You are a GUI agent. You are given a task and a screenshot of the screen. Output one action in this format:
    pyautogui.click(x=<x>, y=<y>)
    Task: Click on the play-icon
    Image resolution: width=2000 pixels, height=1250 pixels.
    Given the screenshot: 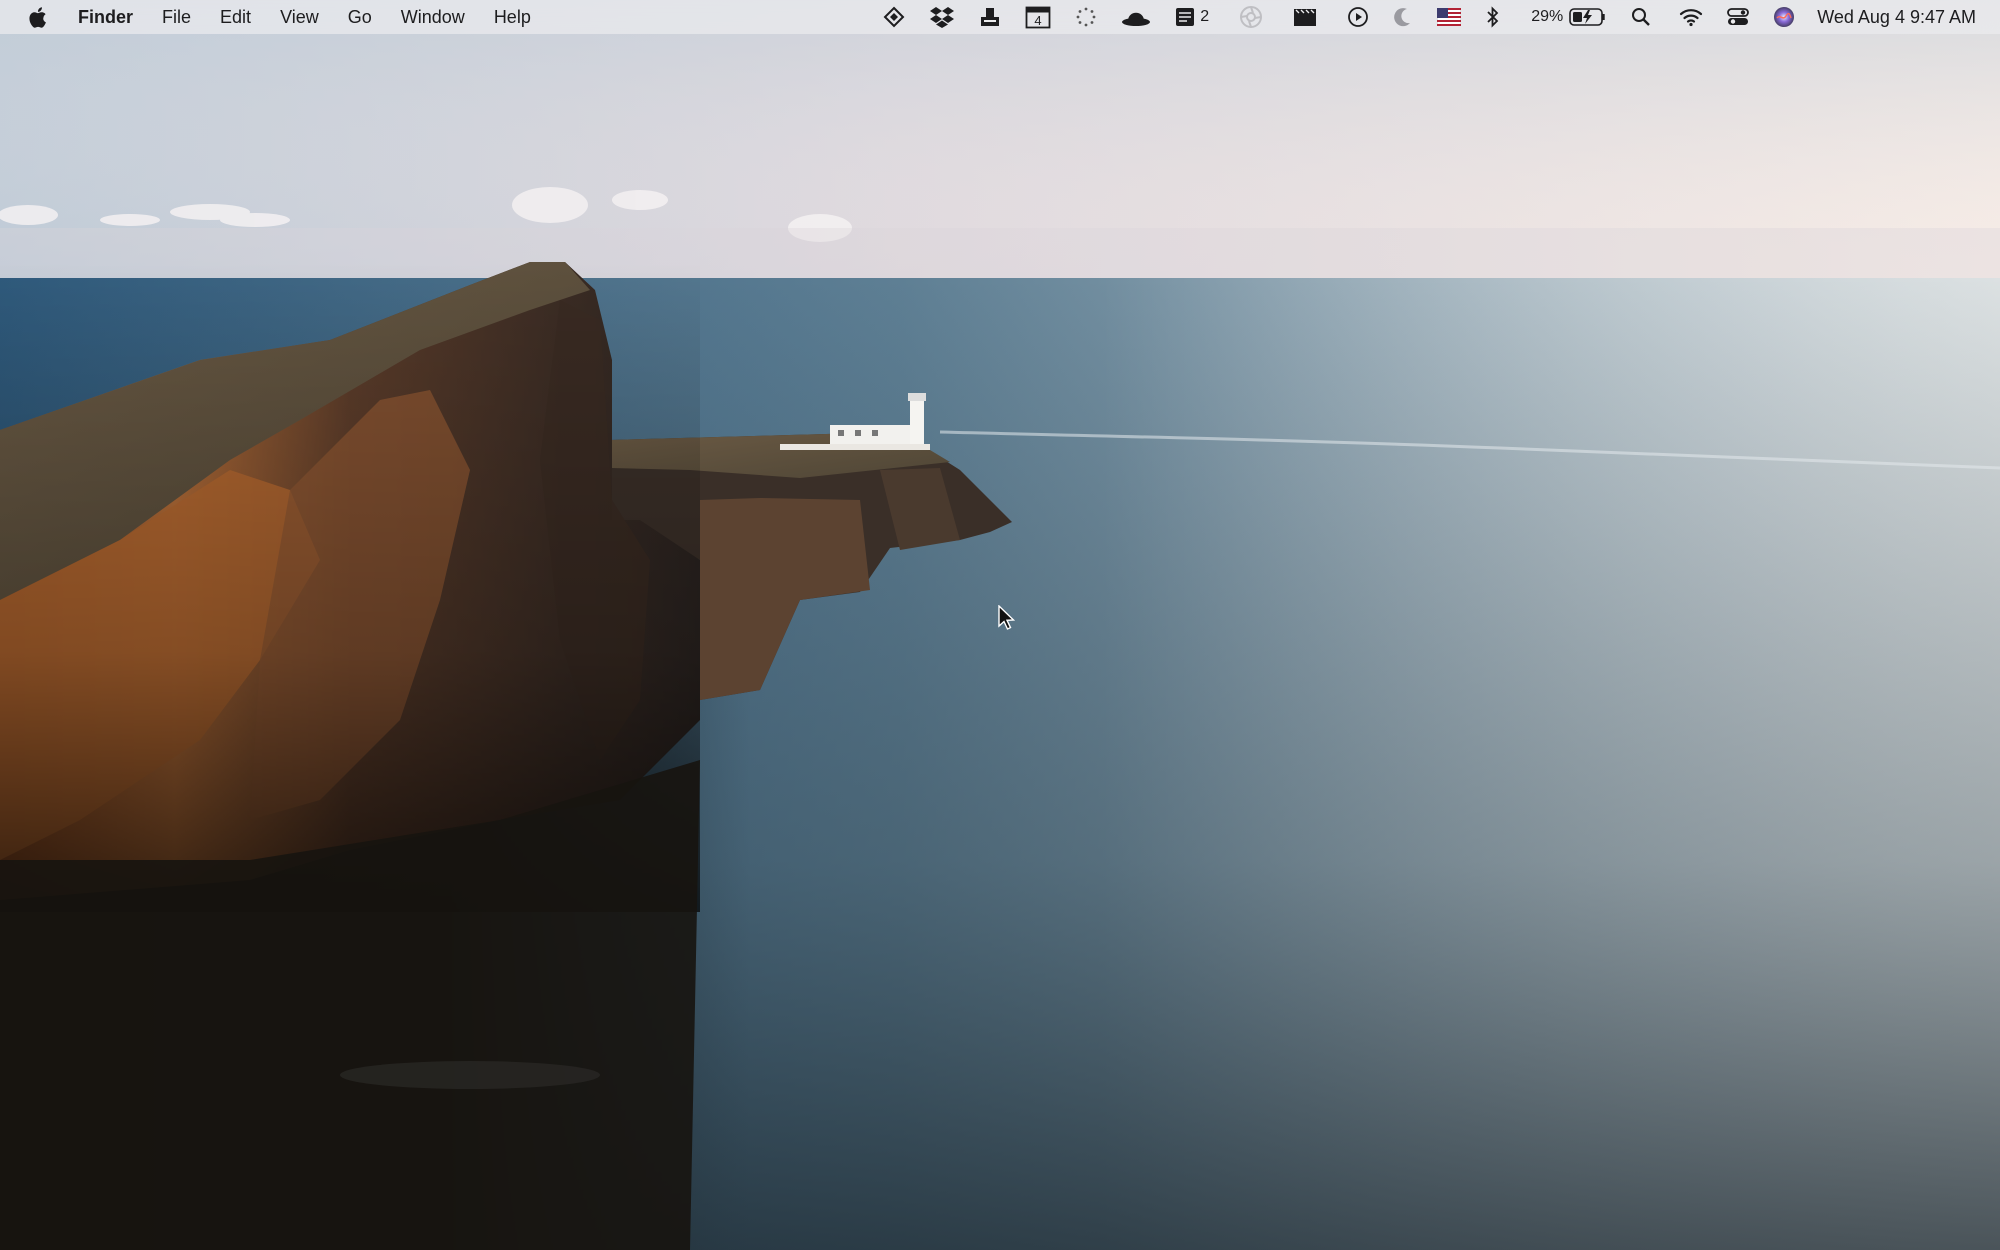 What is the action you would take?
    pyautogui.click(x=1358, y=17)
    